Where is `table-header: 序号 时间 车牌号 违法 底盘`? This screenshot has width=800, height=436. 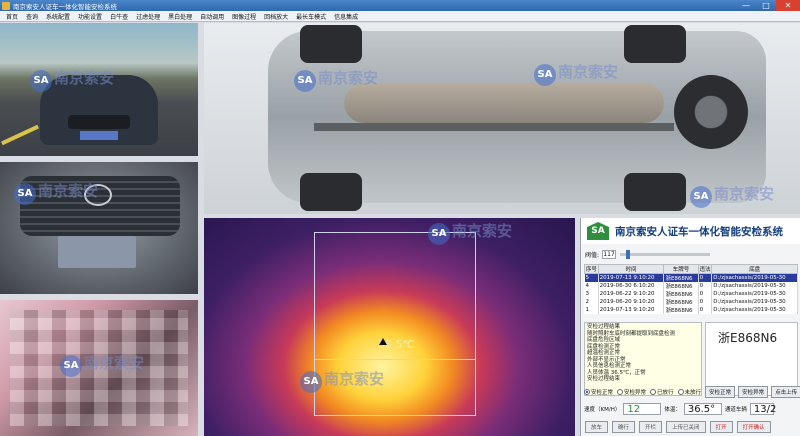 table-header: 序号 时间 车牌号 违法 底盘 is located at coordinates (691, 269).